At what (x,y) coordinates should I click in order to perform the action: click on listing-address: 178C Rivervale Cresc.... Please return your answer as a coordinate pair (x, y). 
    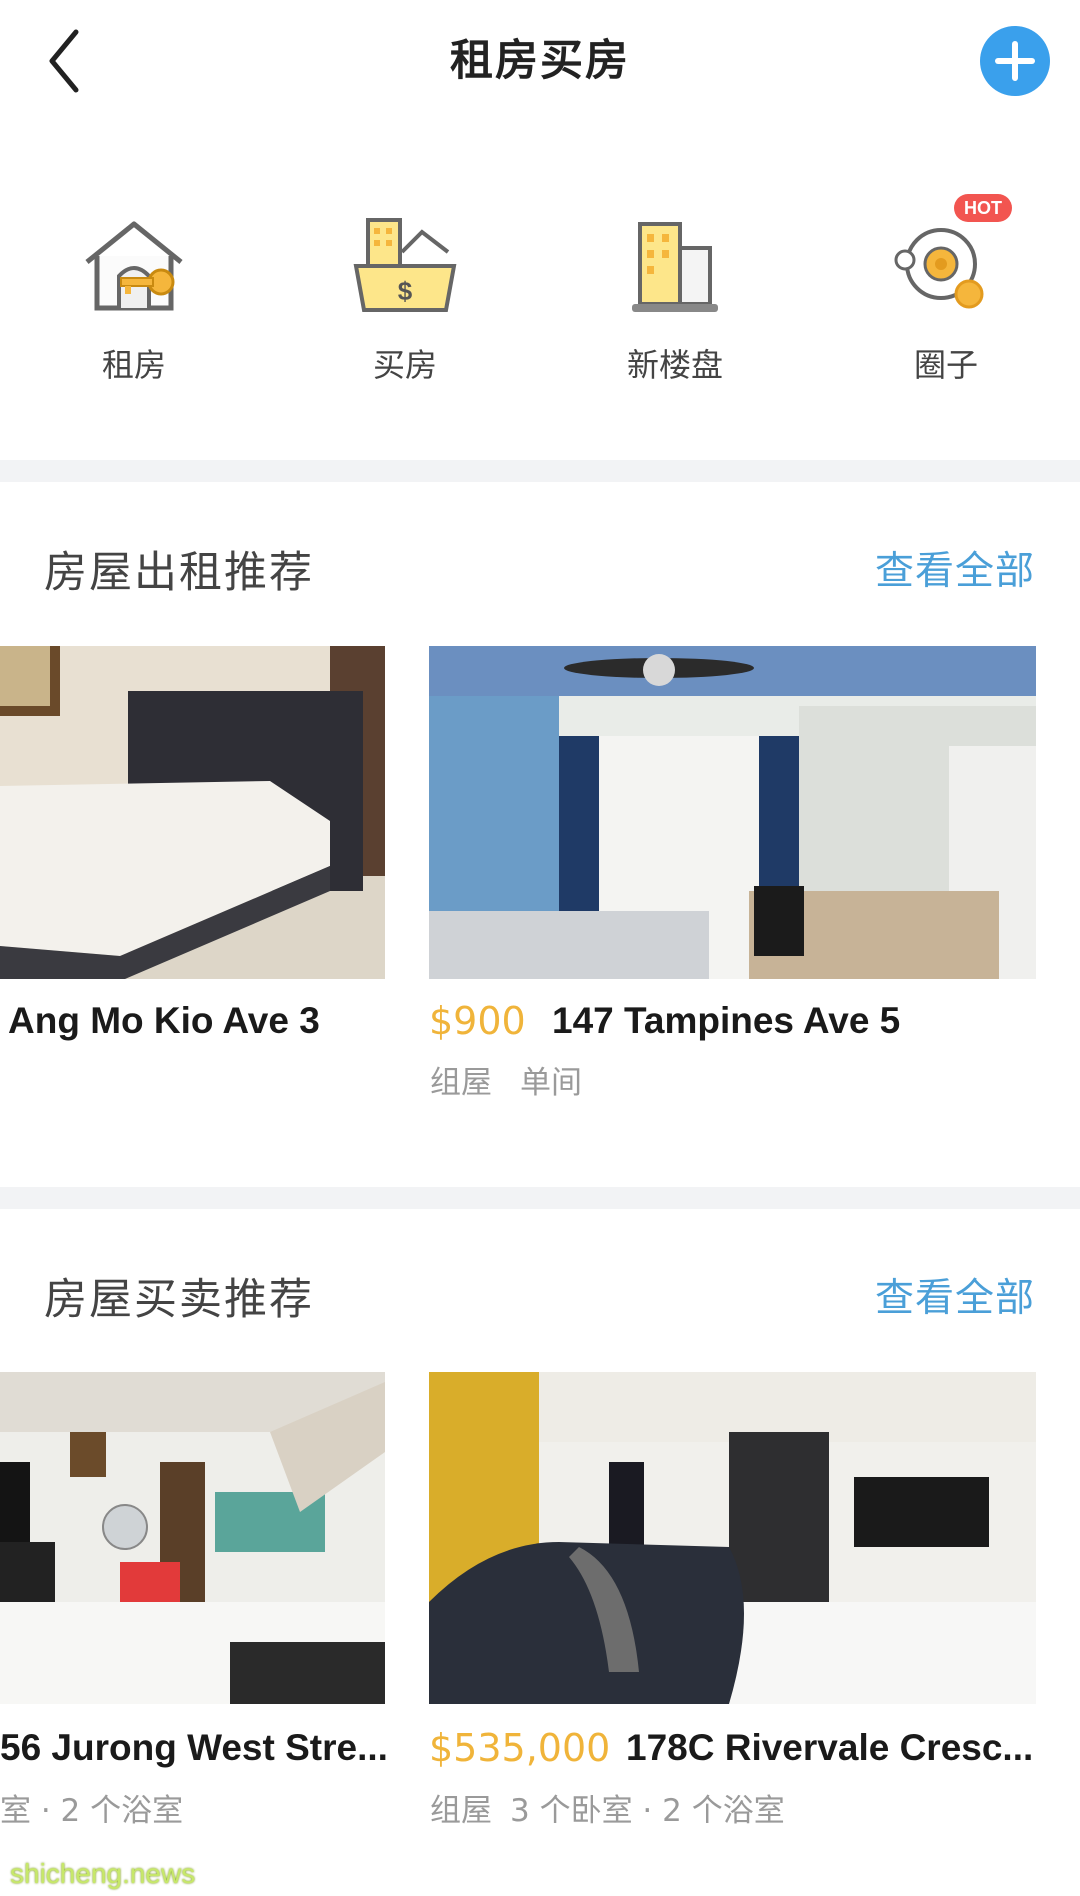
    Looking at the image, I should click on (829, 1748).